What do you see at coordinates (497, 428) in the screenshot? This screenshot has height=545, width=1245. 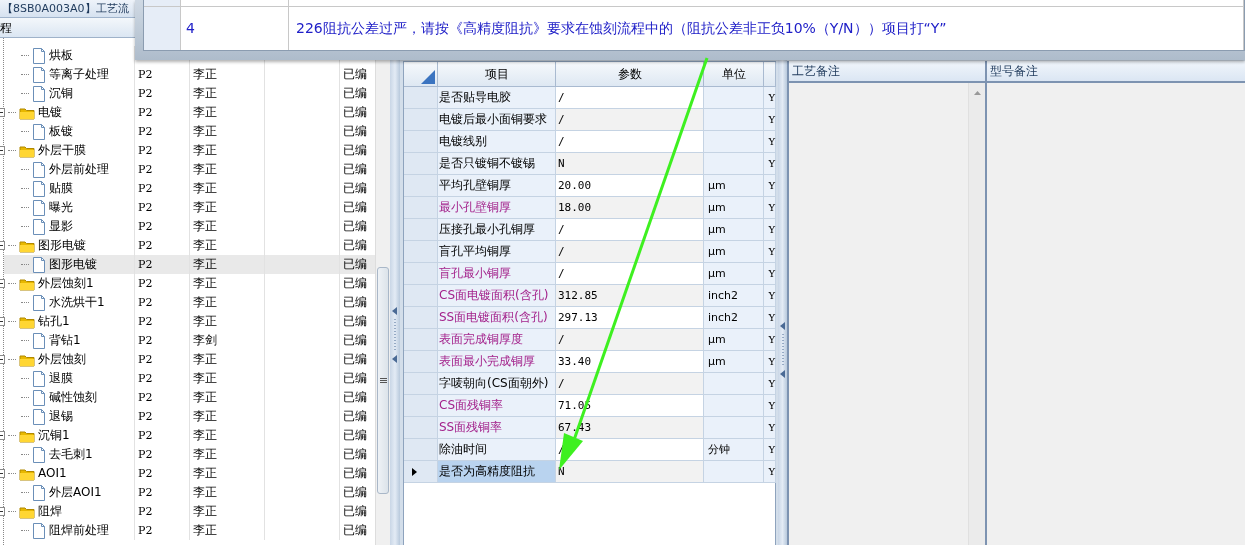 I see `item-cell: SS面残铜率` at bounding box center [497, 428].